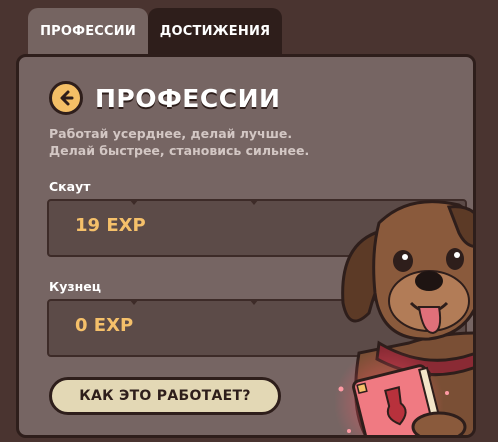 Image resolution: width=498 pixels, height=442 pixels. What do you see at coordinates (188, 98) in the screenshot?
I see `page-title: ПРОФЕССИИ` at bounding box center [188, 98].